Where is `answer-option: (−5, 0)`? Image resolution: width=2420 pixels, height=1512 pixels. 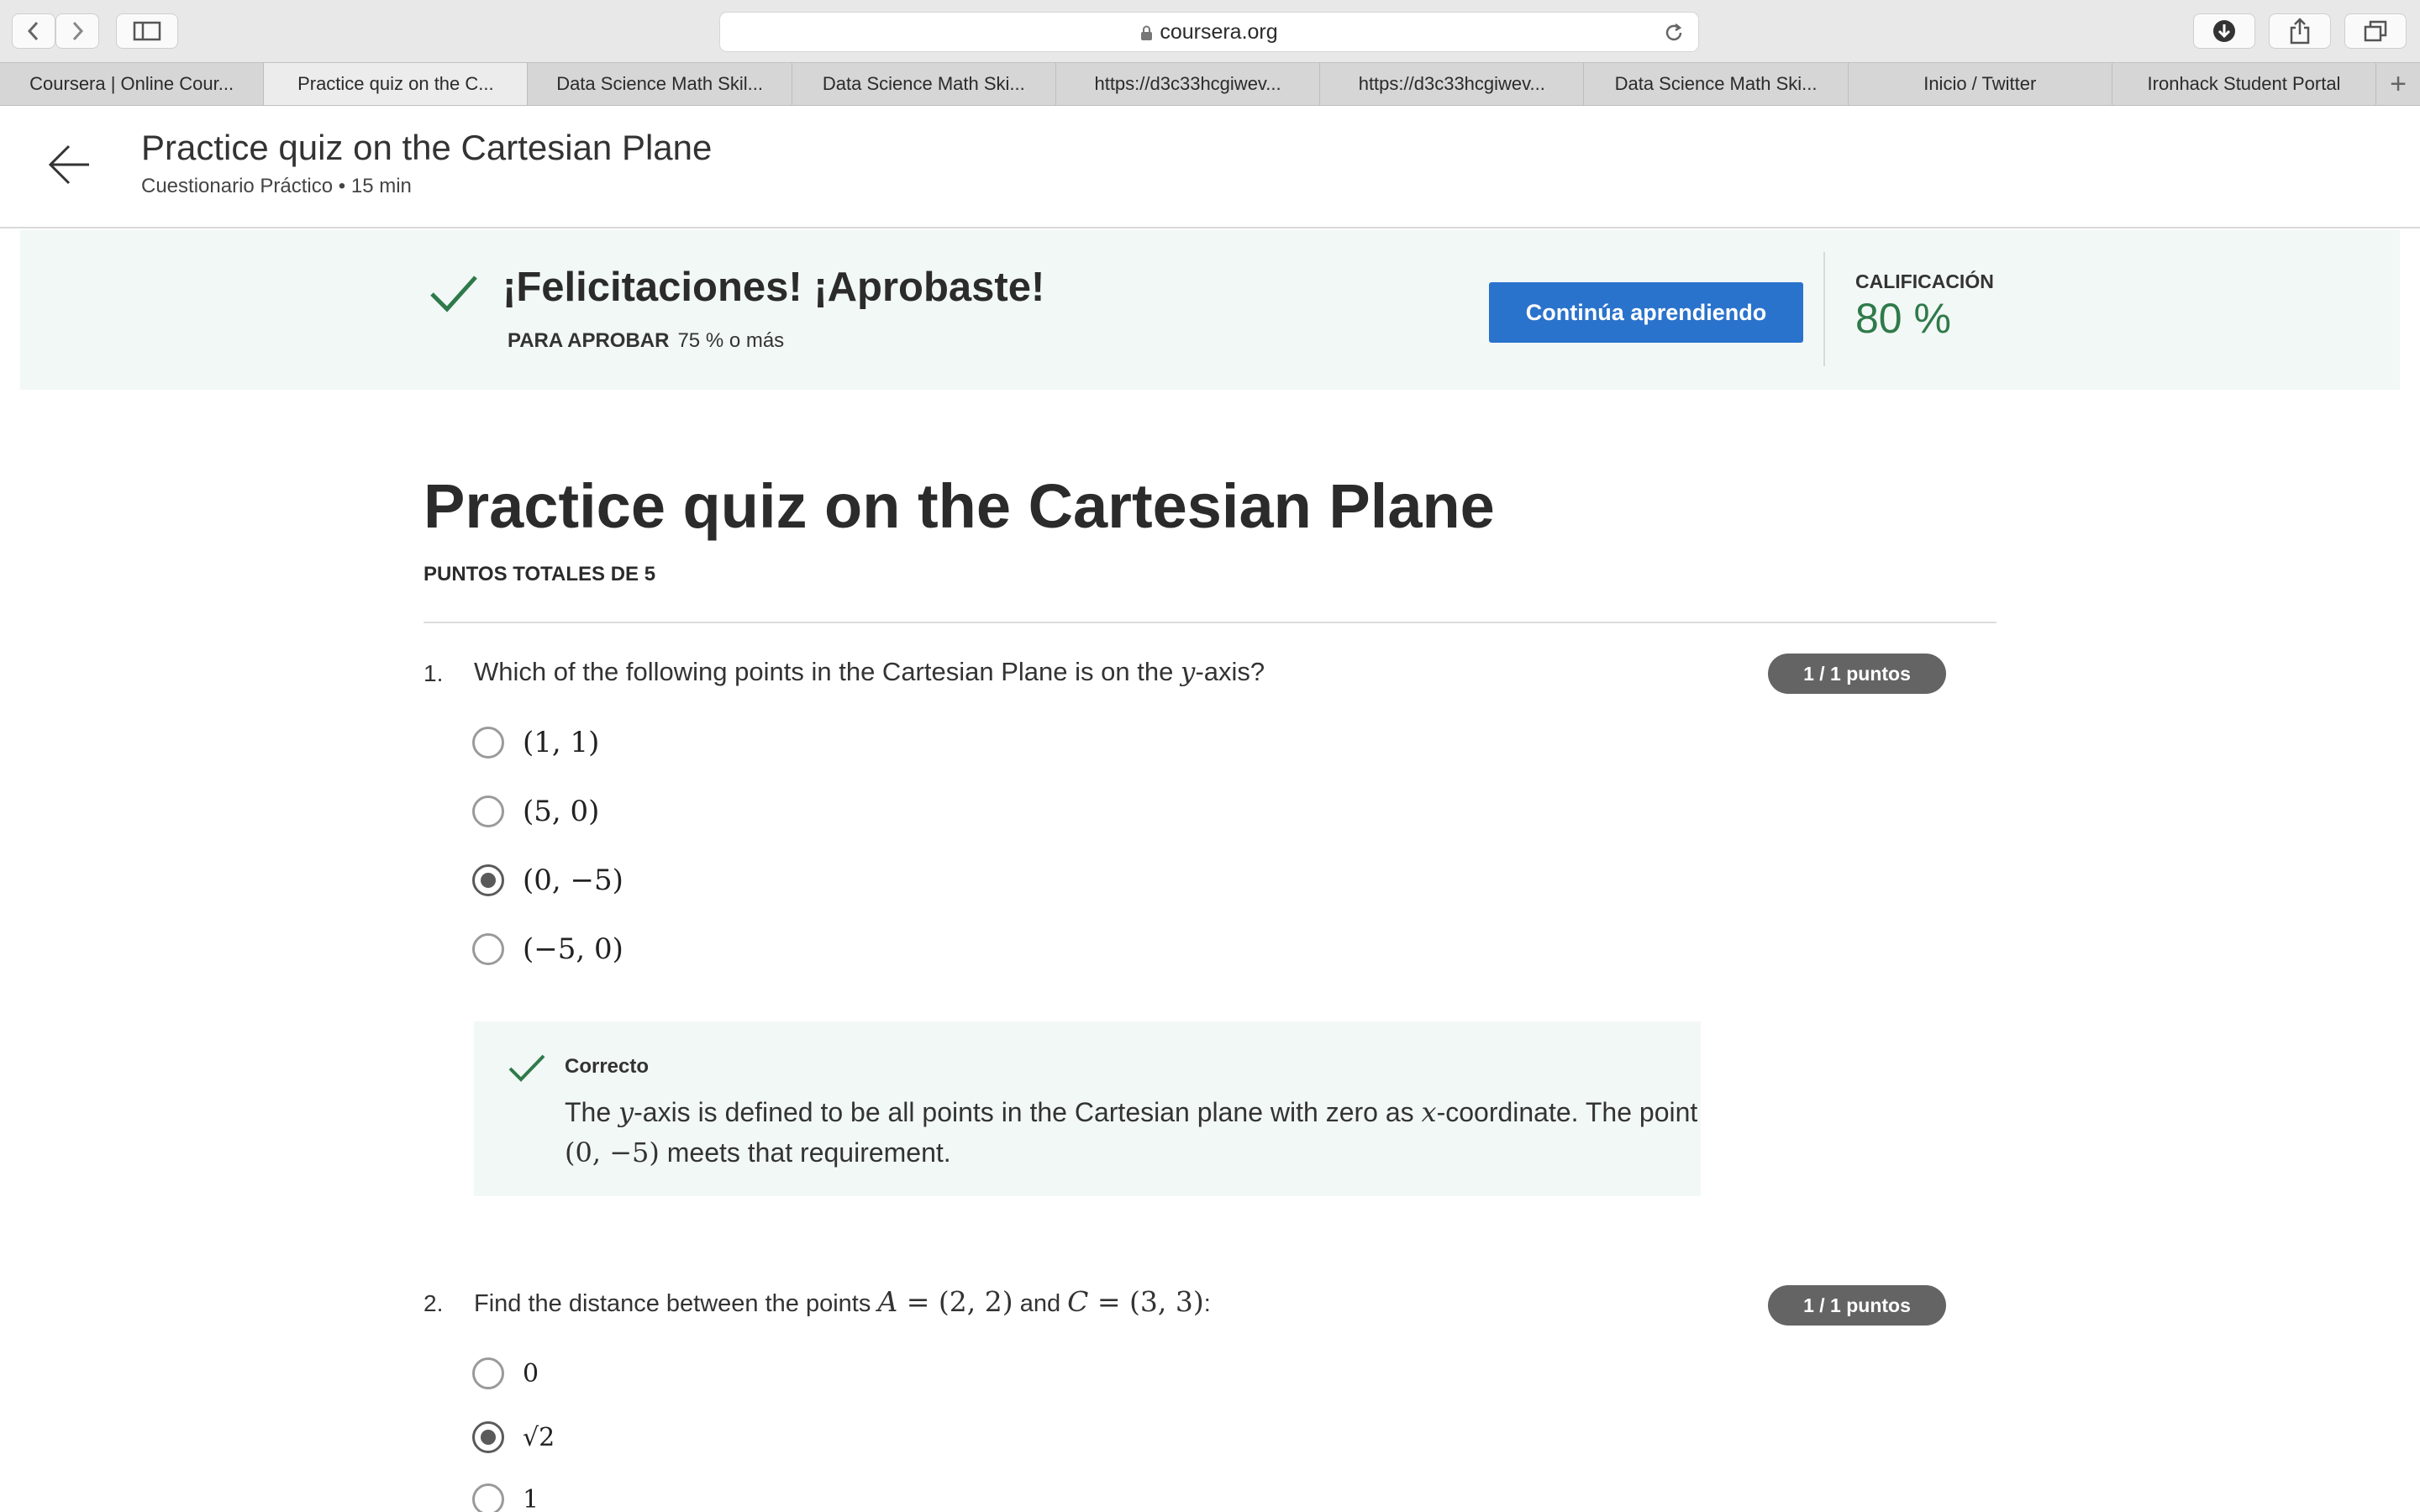 answer-option: (−5, 0) is located at coordinates (547, 949).